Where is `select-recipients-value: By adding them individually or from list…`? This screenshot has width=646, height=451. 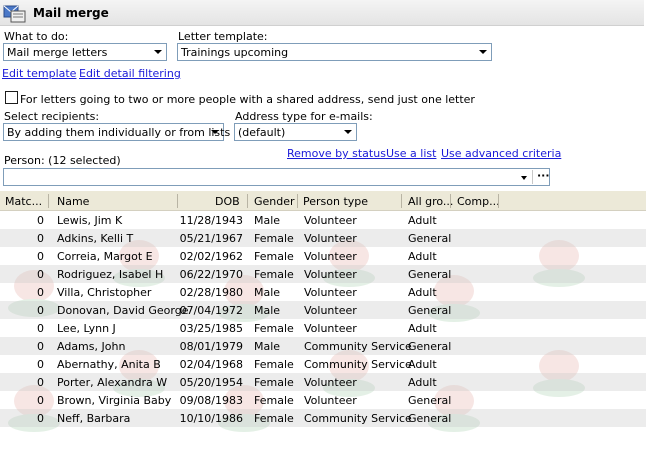
select-recipients-value: By adding them individually or from list… is located at coordinates (119, 132).